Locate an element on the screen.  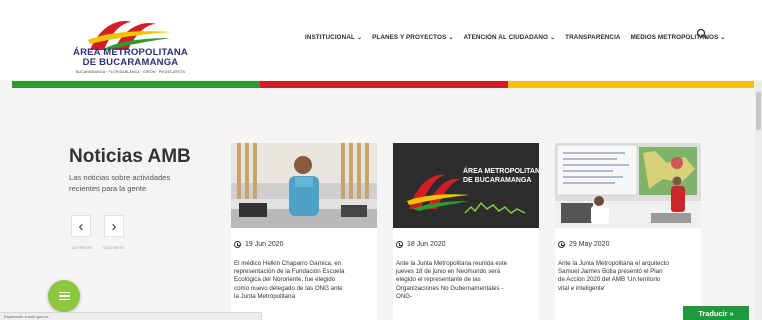
nav-label: TRANSPARENCIA is located at coordinates (593, 37).